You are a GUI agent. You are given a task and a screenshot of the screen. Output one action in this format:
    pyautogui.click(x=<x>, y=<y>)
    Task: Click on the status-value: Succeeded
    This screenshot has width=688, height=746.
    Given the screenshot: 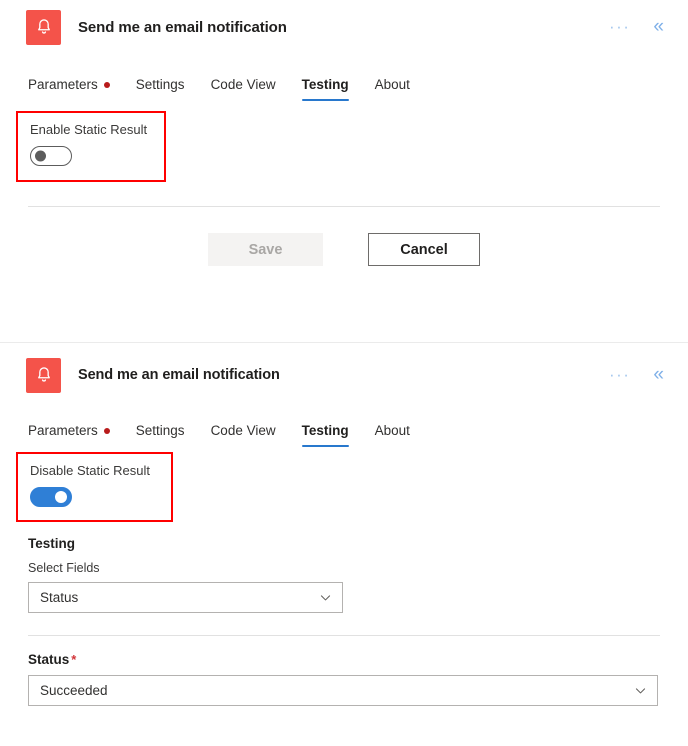 What is the action you would take?
    pyautogui.click(x=74, y=690)
    